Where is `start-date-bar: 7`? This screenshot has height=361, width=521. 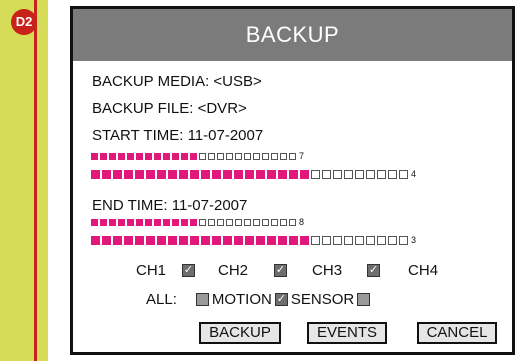
start-date-bar: 7 is located at coordinates (197, 156).